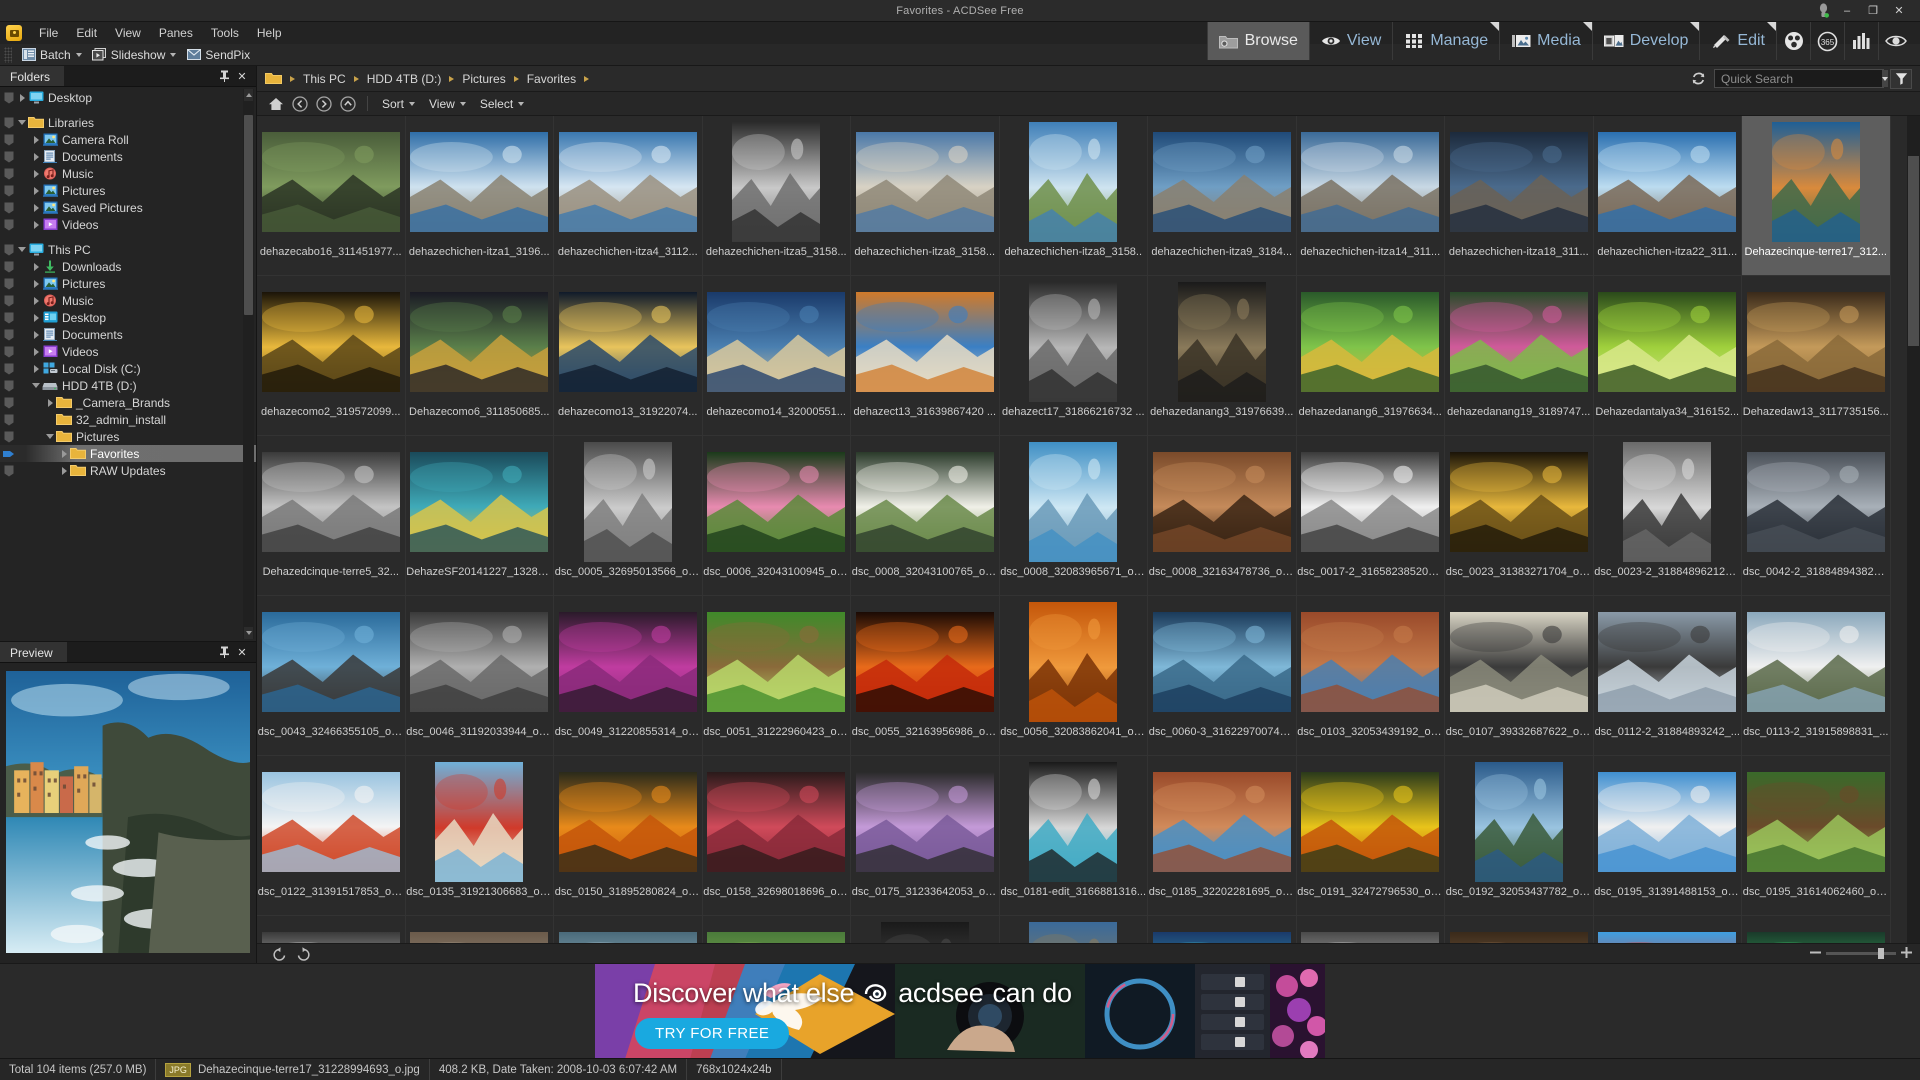  What do you see at coordinates (1793, 41) in the screenshot?
I see `acdsee-circles-icon` at bounding box center [1793, 41].